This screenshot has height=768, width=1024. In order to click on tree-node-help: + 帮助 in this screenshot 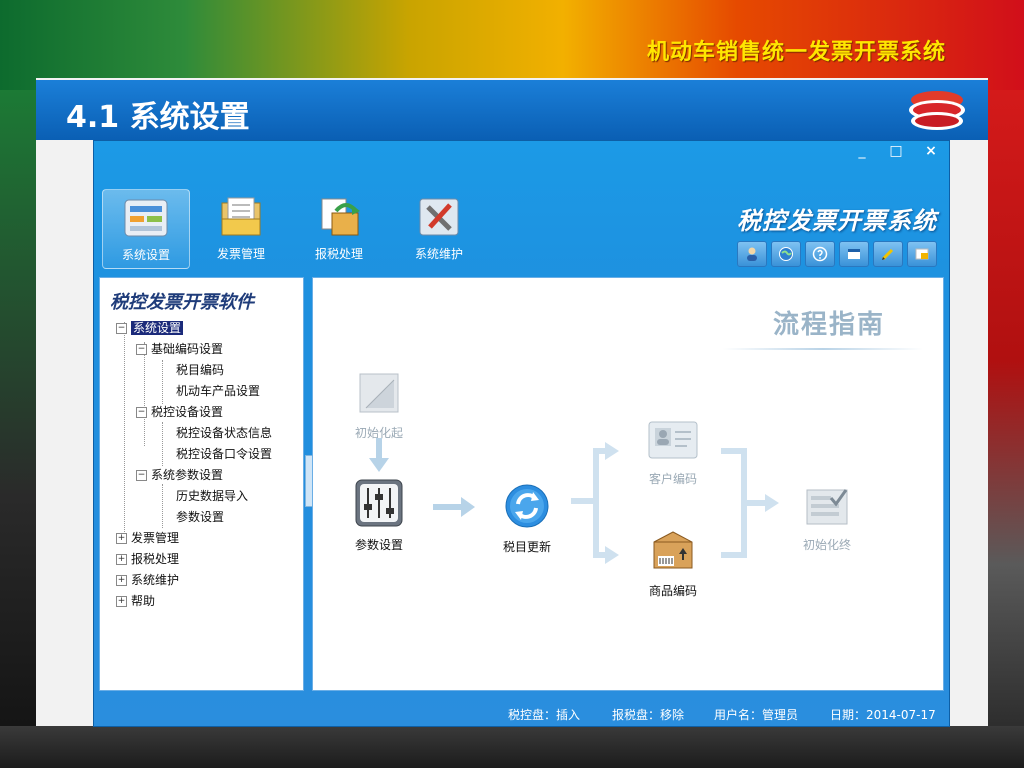, I will do `click(135, 601)`.